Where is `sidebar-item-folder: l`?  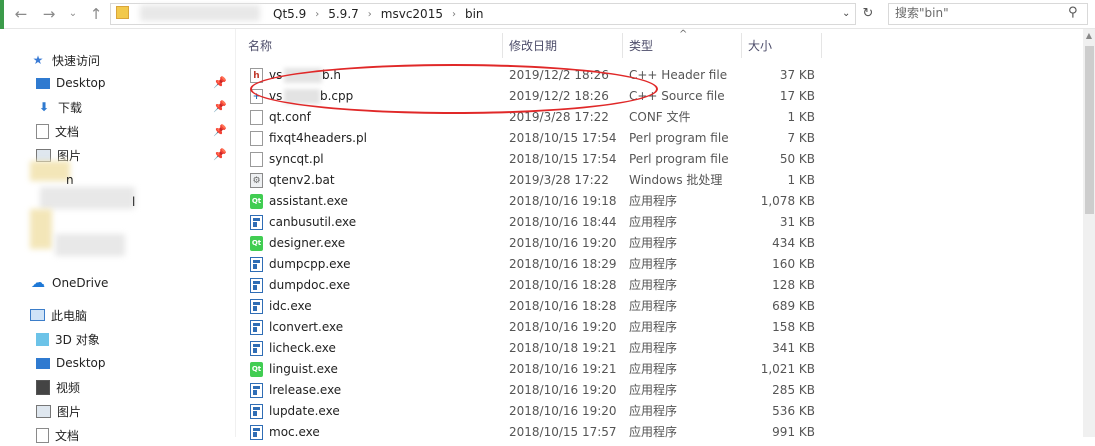
sidebar-item-folder: l is located at coordinates (133, 202).